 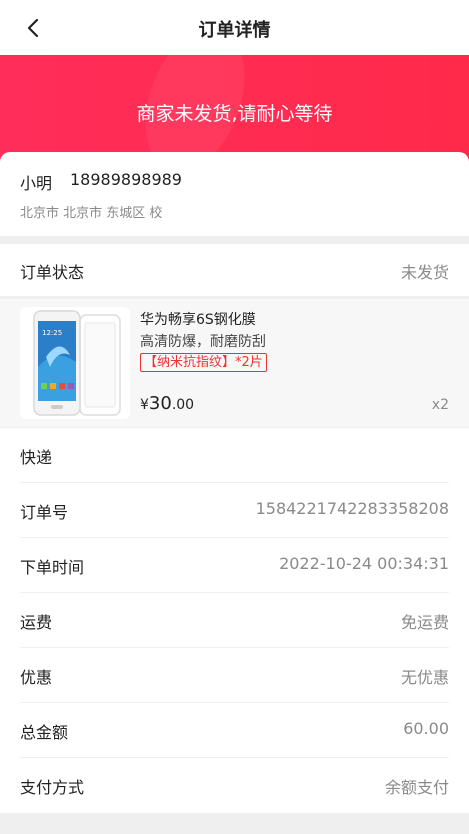 What do you see at coordinates (126, 179) in the screenshot?
I see `receiver-phone: 18989898989` at bounding box center [126, 179].